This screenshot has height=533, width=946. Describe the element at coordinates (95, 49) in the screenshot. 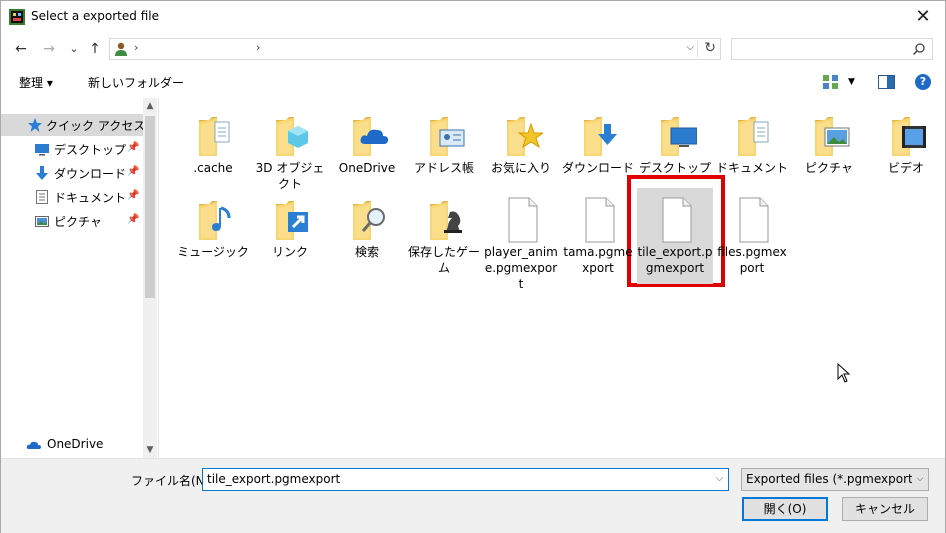

I see `up-button: ↑` at that location.